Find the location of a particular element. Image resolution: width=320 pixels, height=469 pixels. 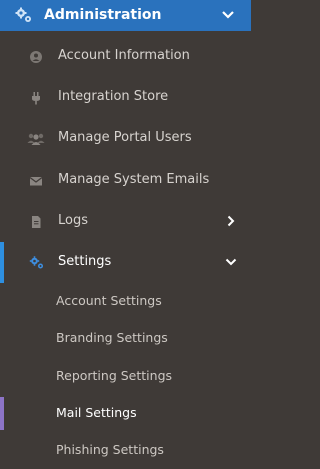

nav-item-integration-store: Integration Store is located at coordinates (125, 97).